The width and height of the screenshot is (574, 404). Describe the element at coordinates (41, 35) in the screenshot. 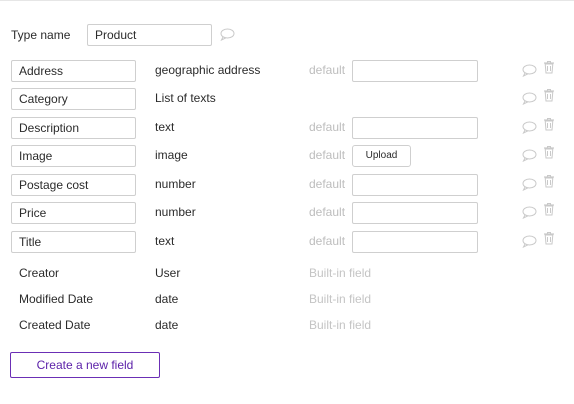

I see `type-name-label: Type name` at that location.